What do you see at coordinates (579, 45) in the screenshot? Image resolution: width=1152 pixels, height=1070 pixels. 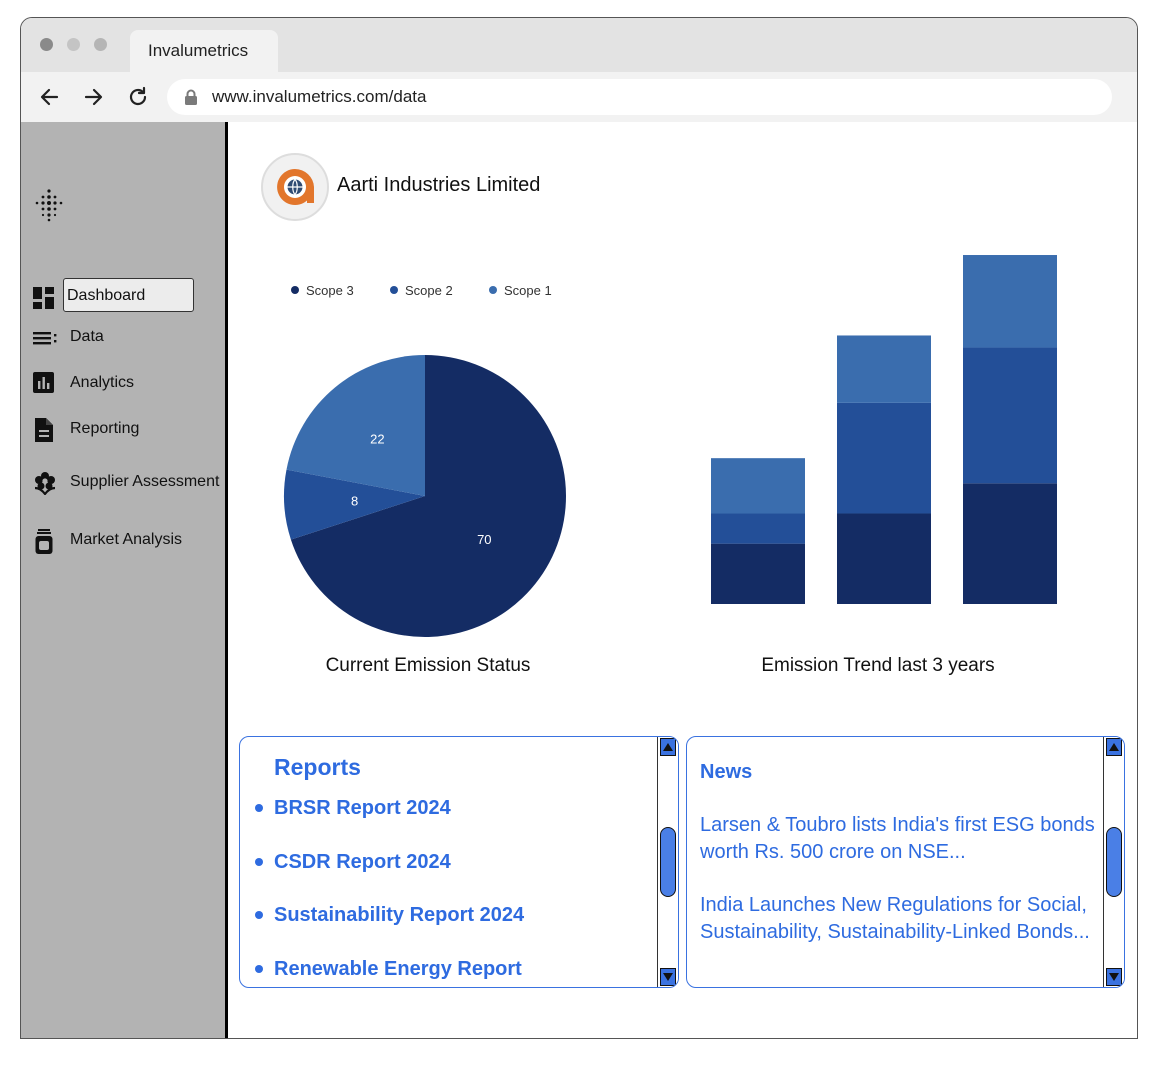 I see `browser-titlebar: Invalumetrics` at bounding box center [579, 45].